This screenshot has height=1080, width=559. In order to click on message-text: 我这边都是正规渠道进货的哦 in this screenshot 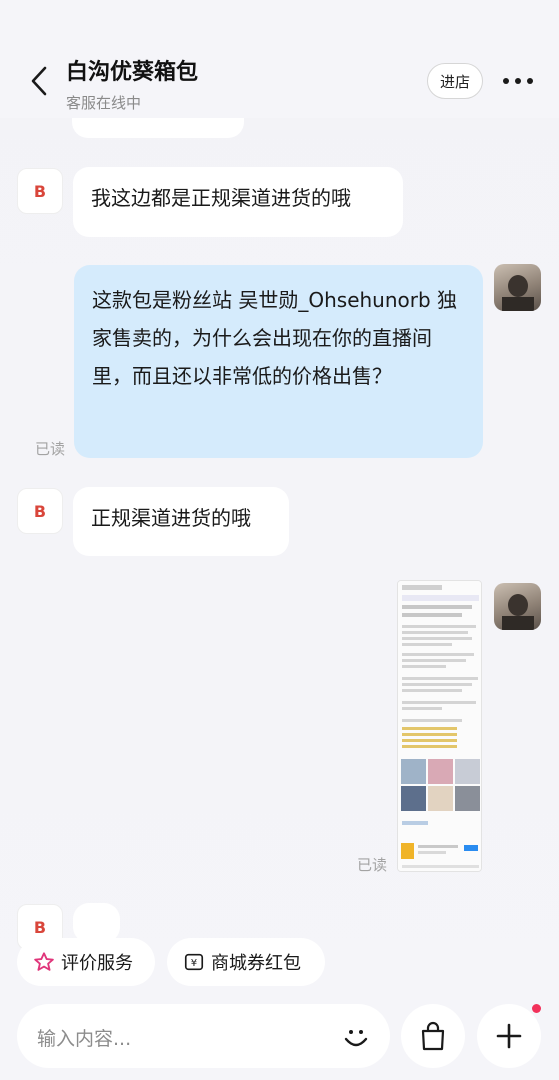, I will do `click(221, 198)`.